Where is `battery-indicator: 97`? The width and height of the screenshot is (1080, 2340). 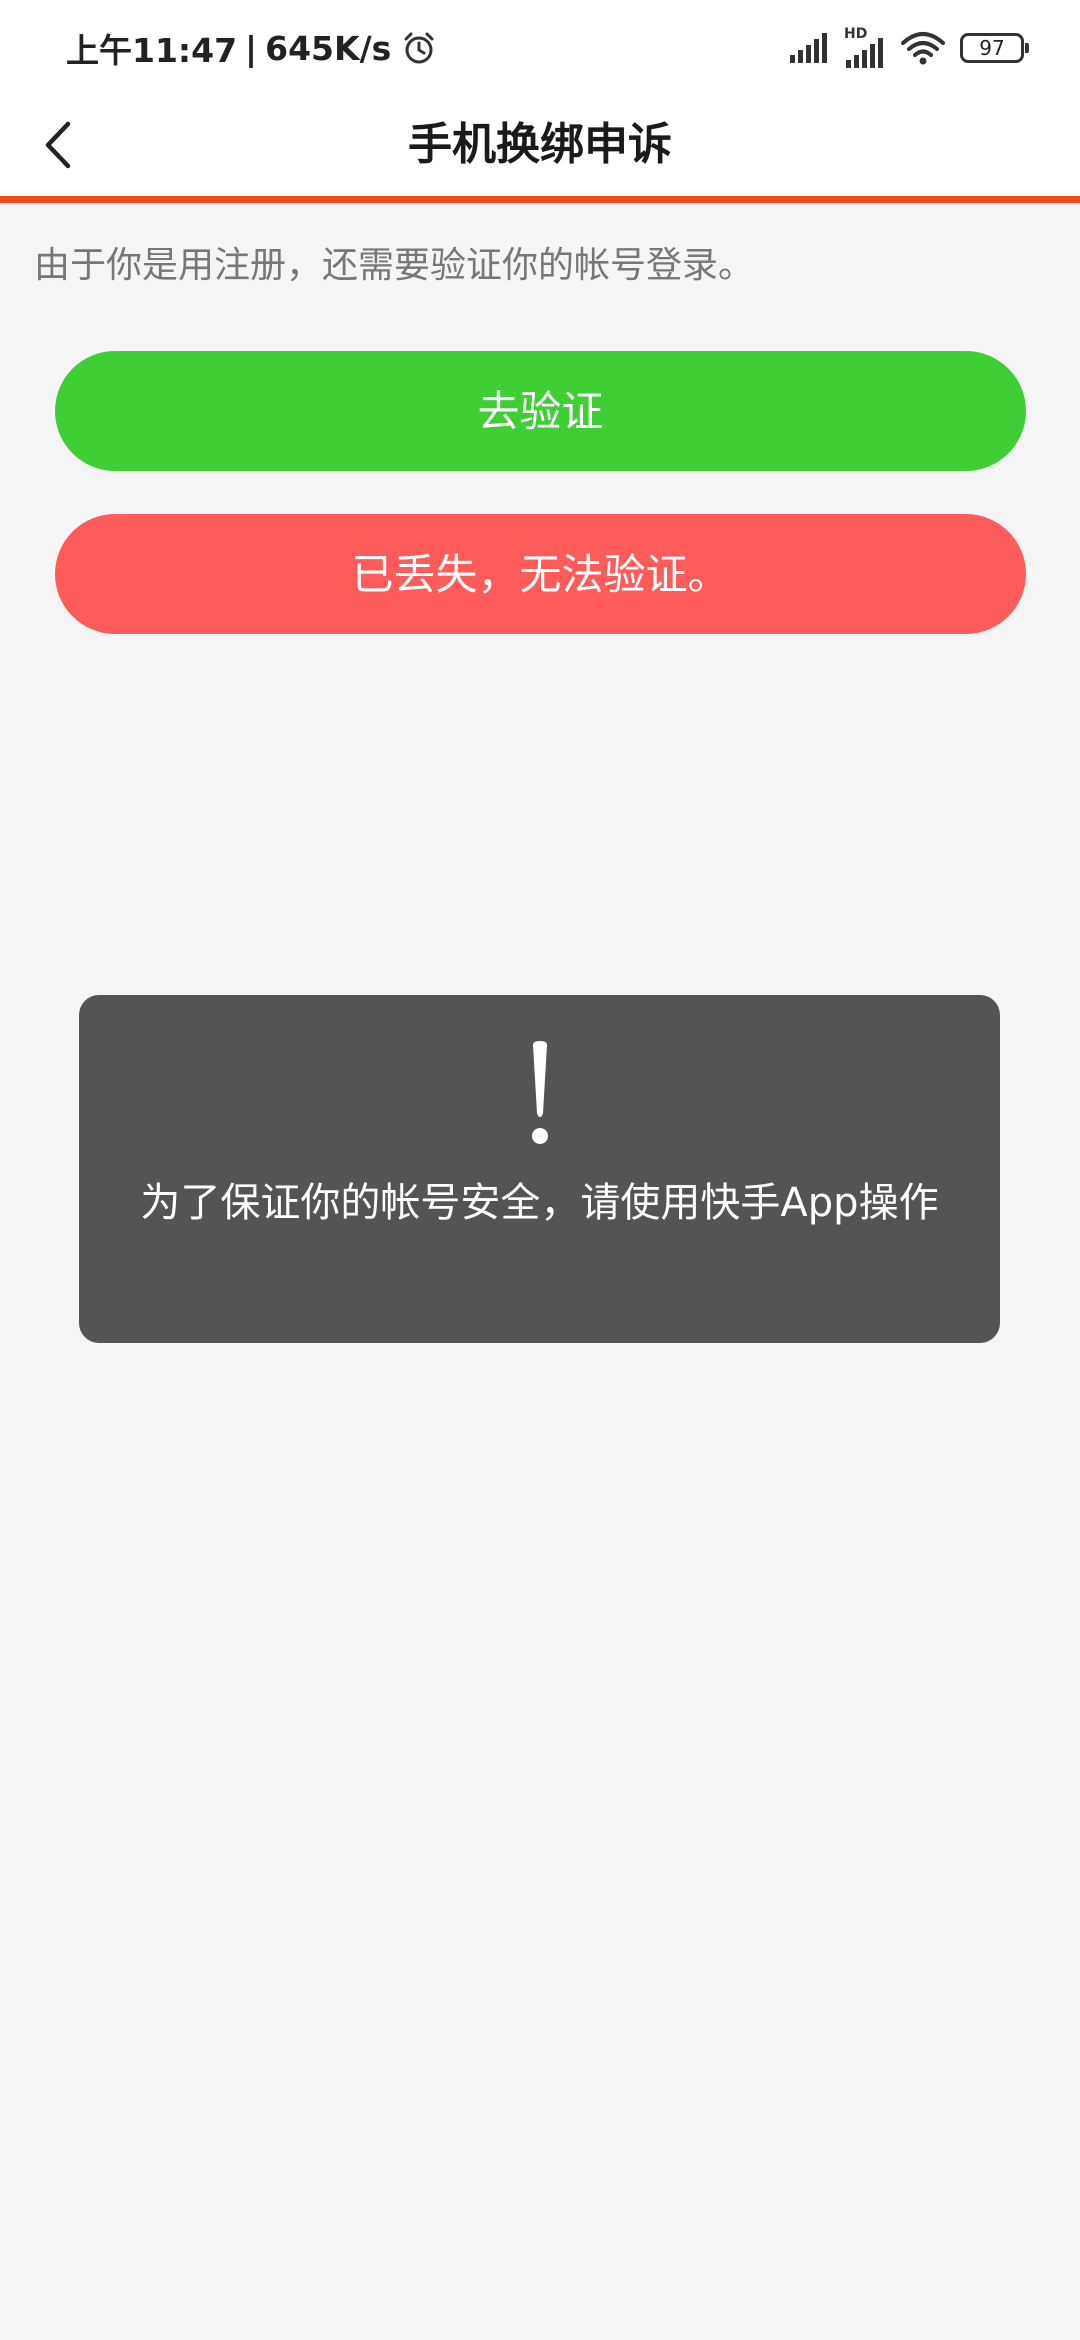 battery-indicator: 97 is located at coordinates (994, 48).